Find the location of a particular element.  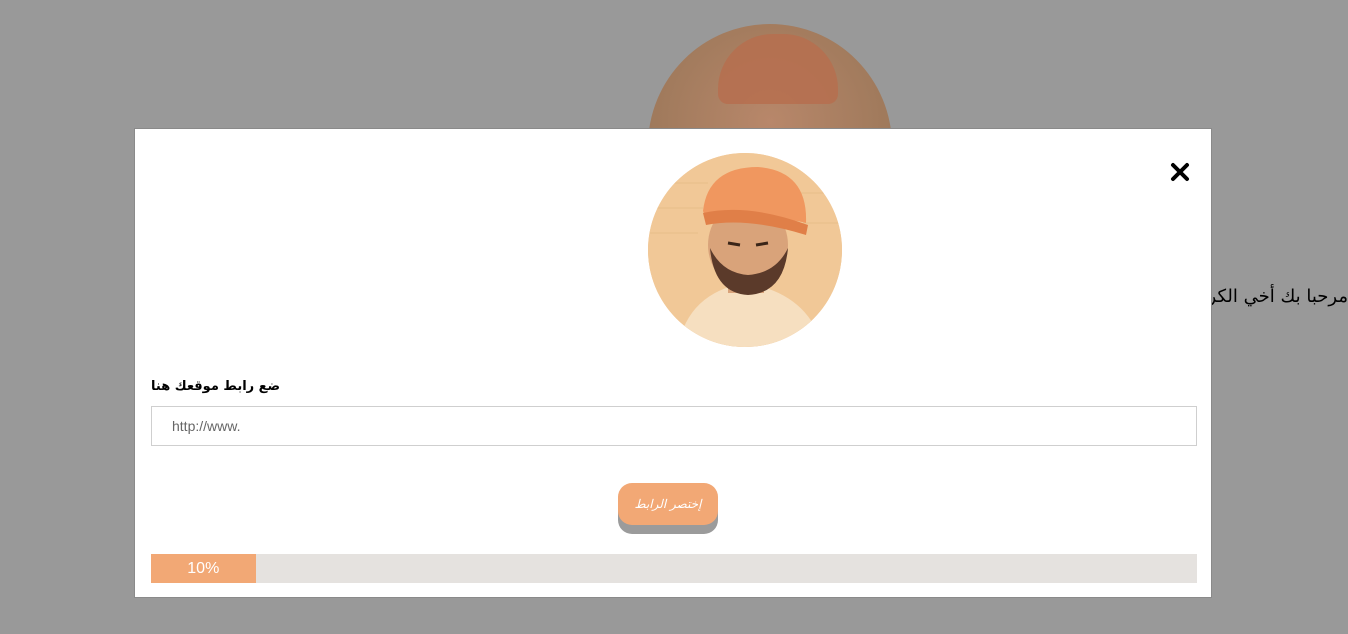

progress-label: 10% is located at coordinates (203, 568).